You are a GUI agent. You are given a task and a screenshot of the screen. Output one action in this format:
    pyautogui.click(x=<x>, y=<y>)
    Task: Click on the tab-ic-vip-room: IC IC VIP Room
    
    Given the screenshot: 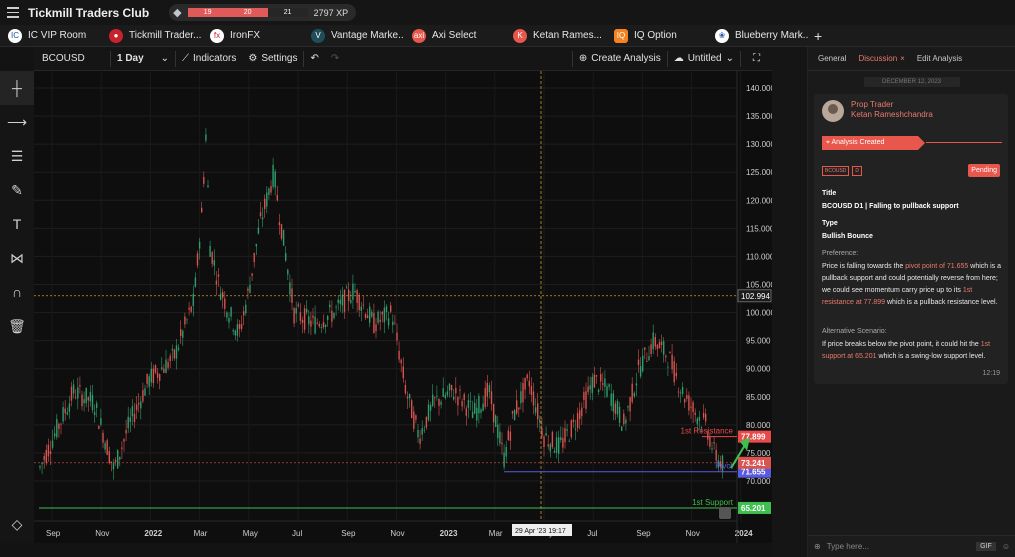 What is the action you would take?
    pyautogui.click(x=50, y=36)
    